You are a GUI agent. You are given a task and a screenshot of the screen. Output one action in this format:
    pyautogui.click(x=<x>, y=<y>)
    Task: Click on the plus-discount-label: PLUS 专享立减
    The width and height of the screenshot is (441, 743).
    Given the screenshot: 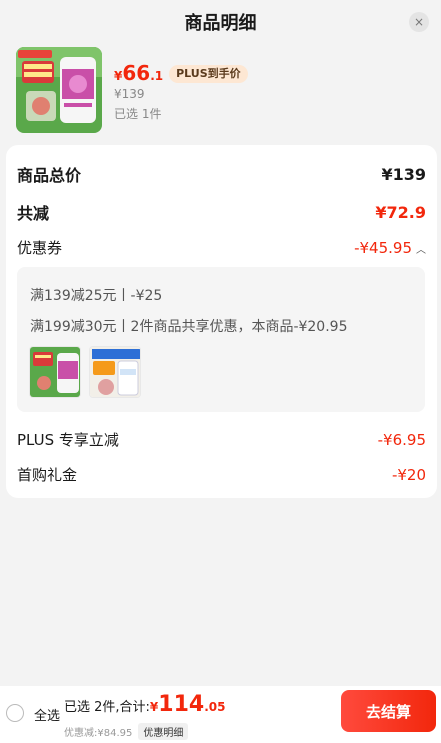 What is the action you would take?
    pyautogui.click(x=68, y=440)
    